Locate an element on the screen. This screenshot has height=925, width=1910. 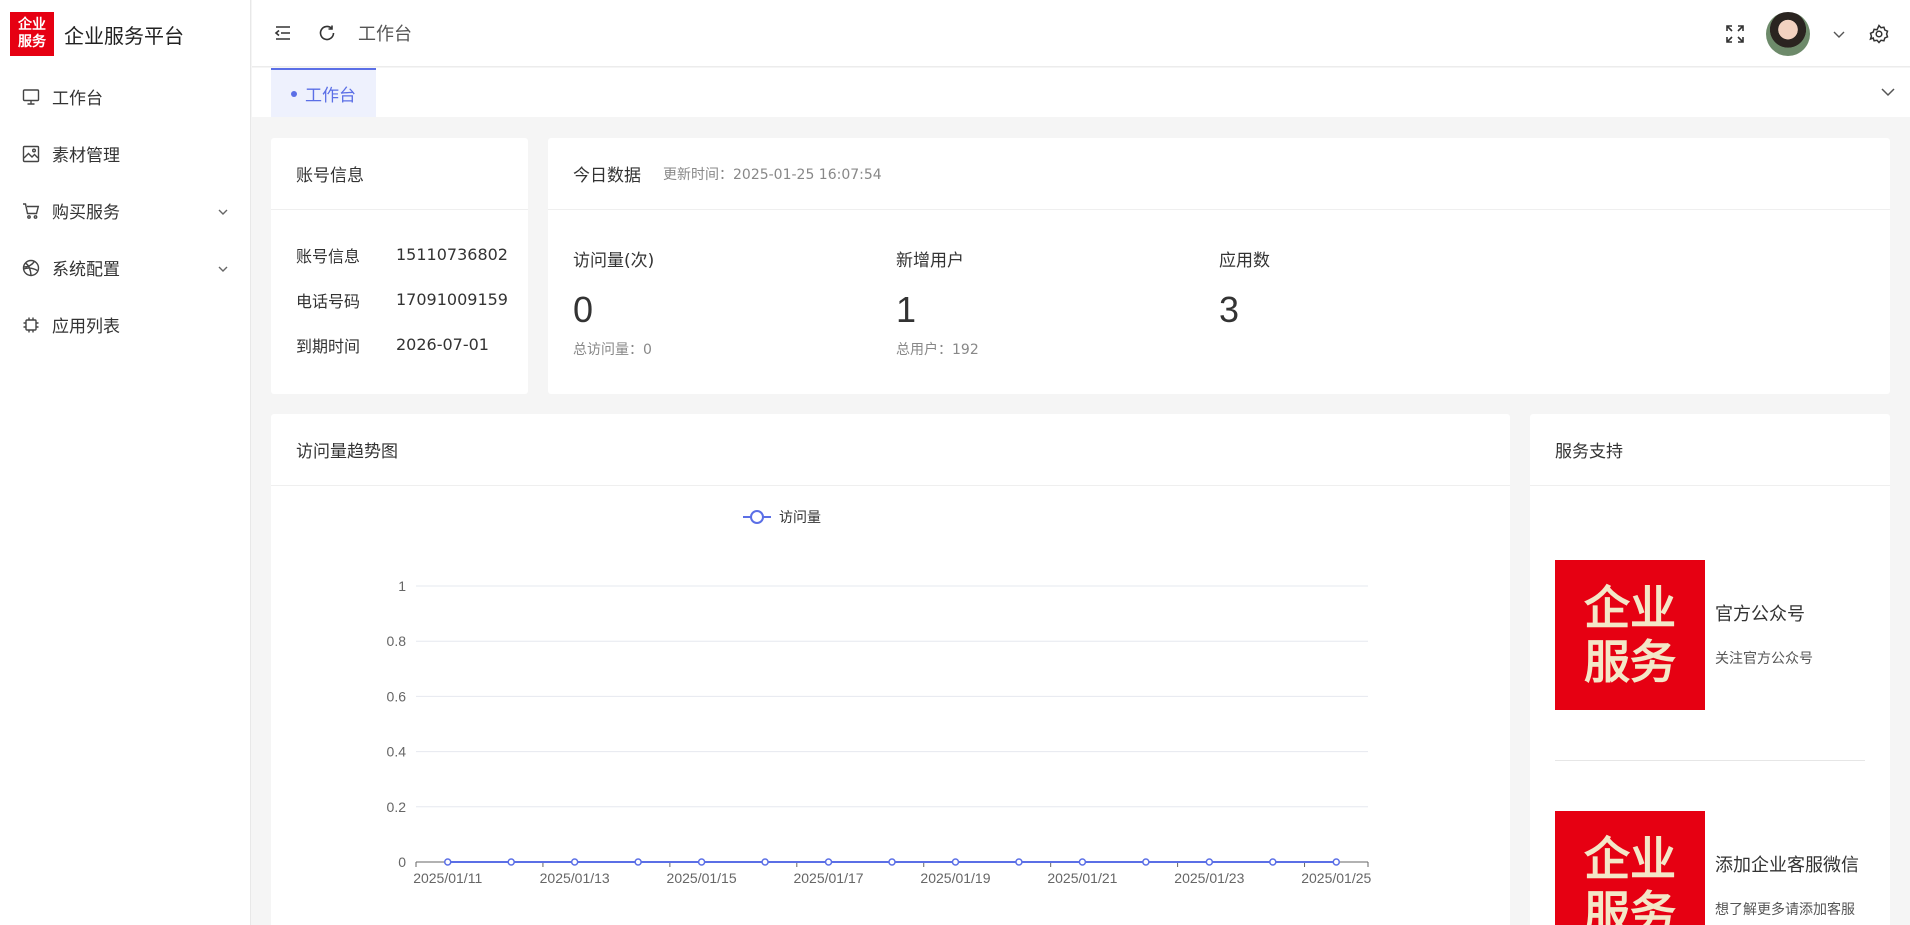
y-tick-label: 0.6 is located at coordinates (397, 696).